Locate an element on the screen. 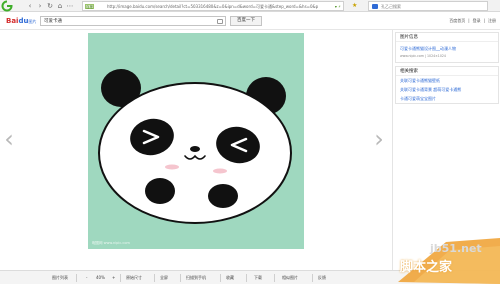  search-input is located at coordinates (126, 21).